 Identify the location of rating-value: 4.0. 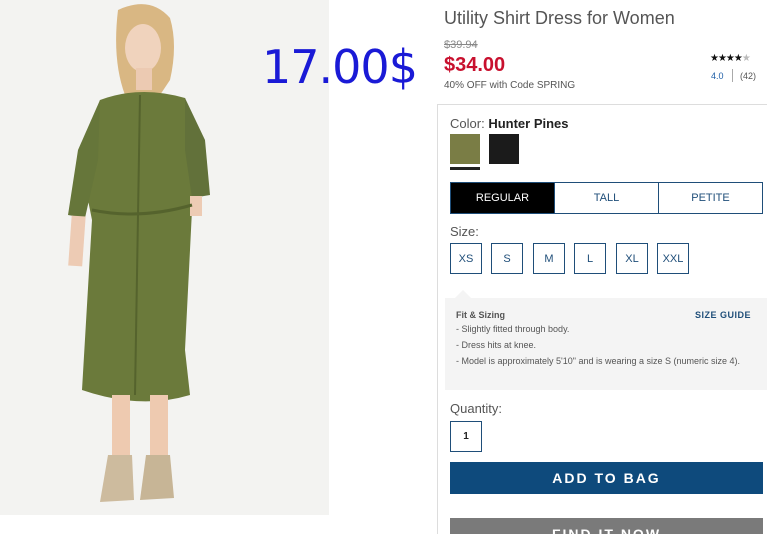
(717, 76).